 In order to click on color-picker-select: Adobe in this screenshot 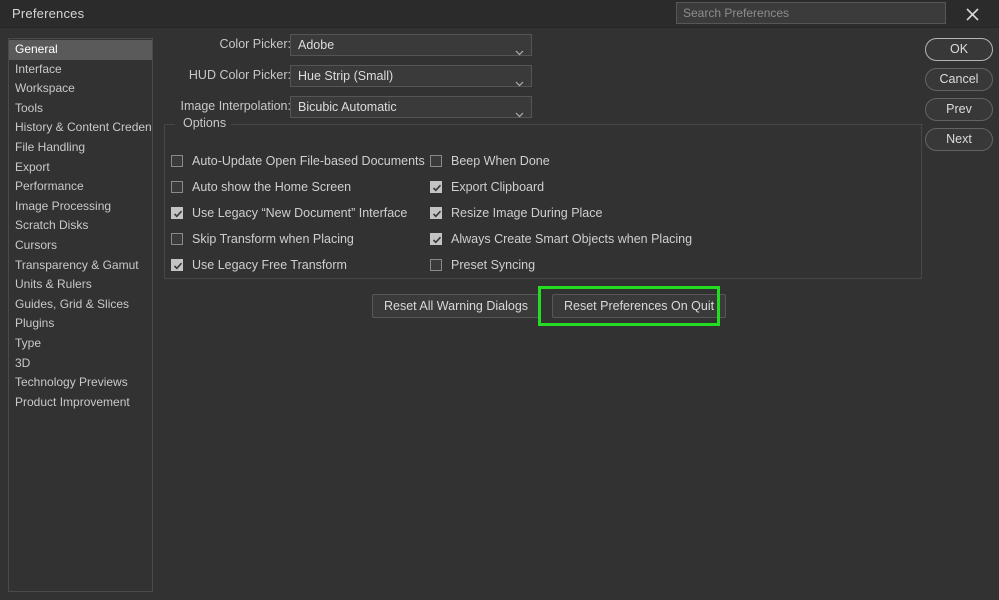, I will do `click(411, 45)`.